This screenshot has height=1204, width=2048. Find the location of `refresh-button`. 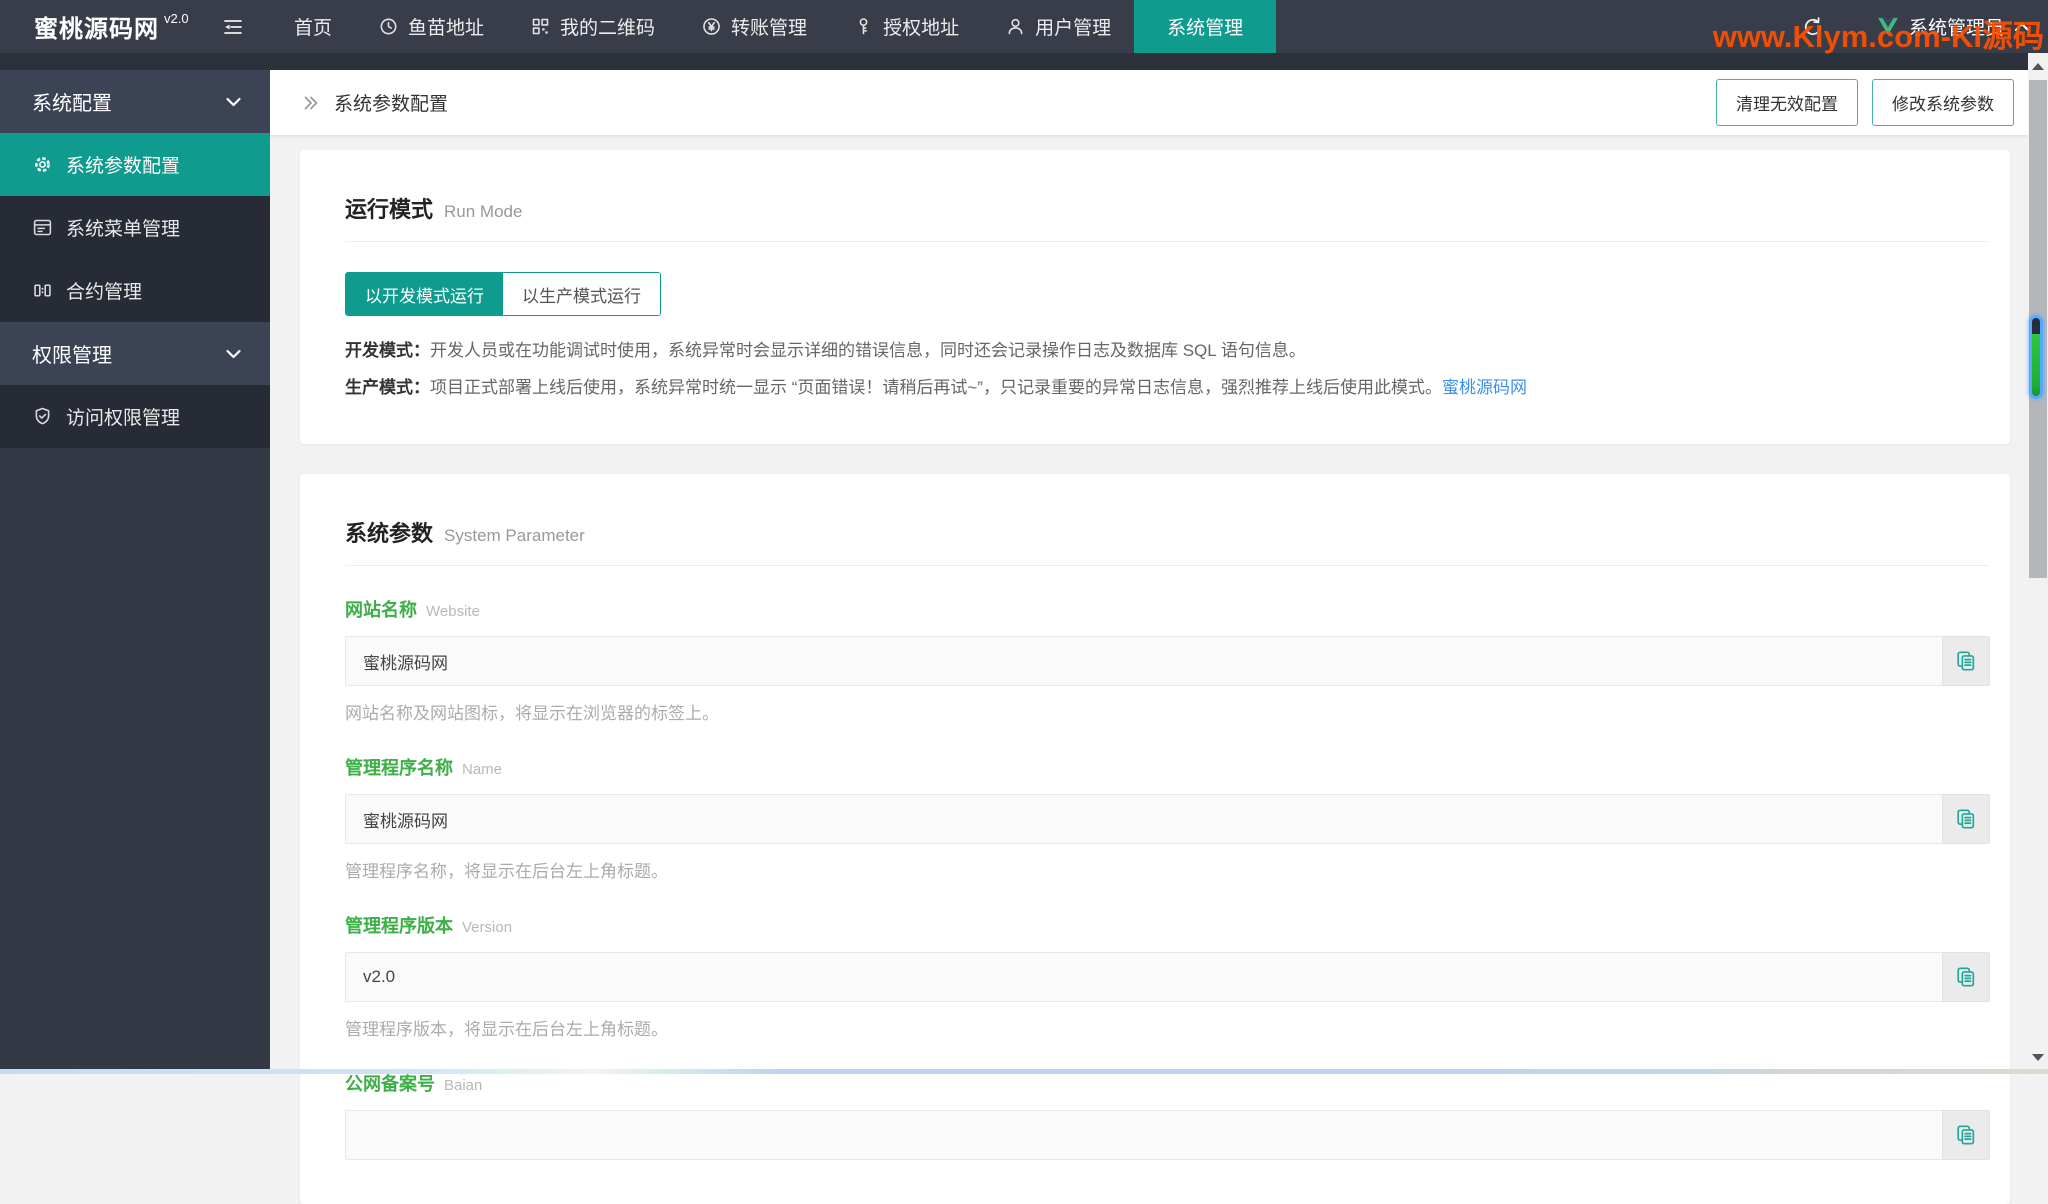

refresh-button is located at coordinates (1813, 27).